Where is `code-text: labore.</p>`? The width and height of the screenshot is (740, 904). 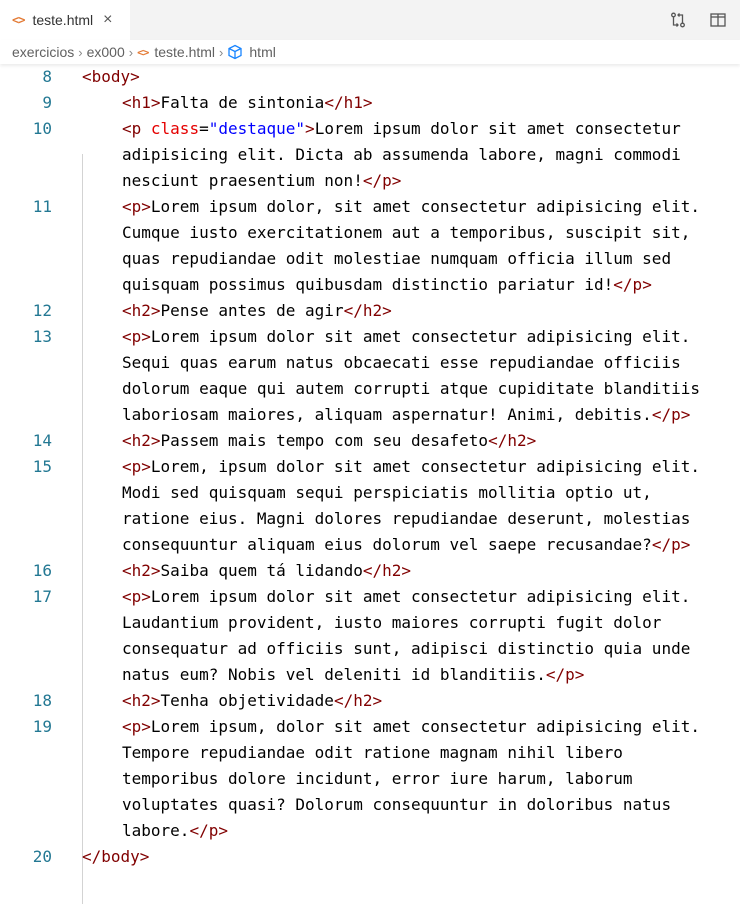
code-text: labore.</p> is located at coordinates (175, 830).